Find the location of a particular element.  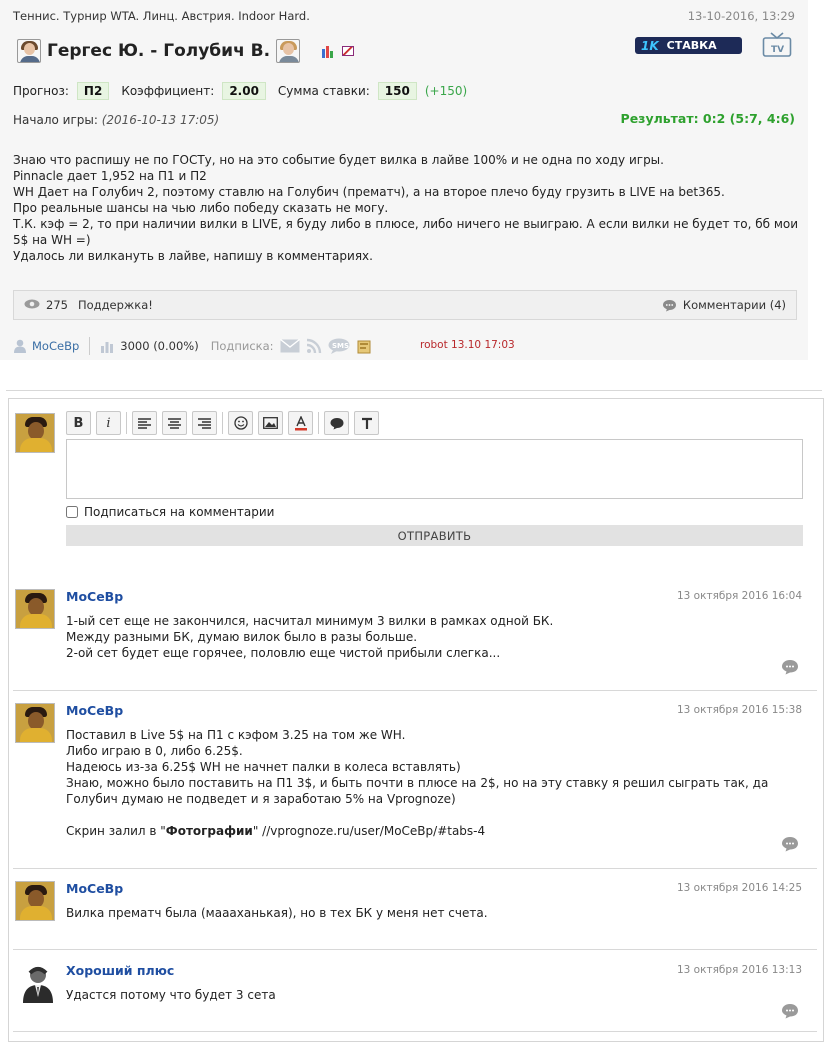

text-t-icon is located at coordinates (366, 423).